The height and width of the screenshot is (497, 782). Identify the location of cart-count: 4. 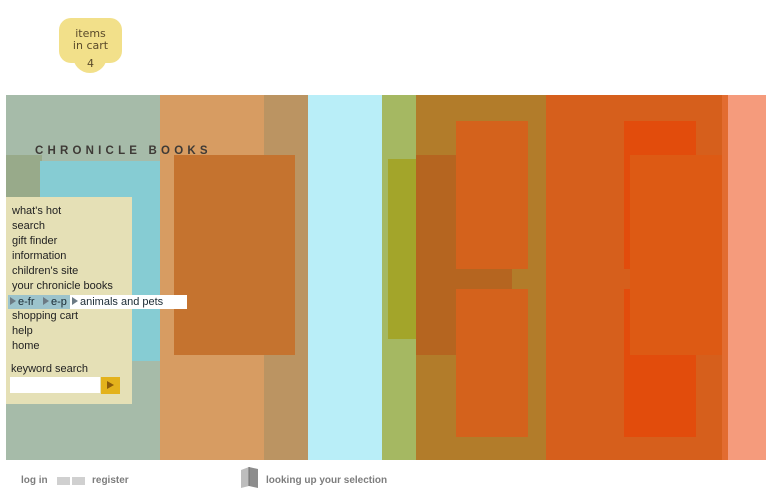
(90, 63).